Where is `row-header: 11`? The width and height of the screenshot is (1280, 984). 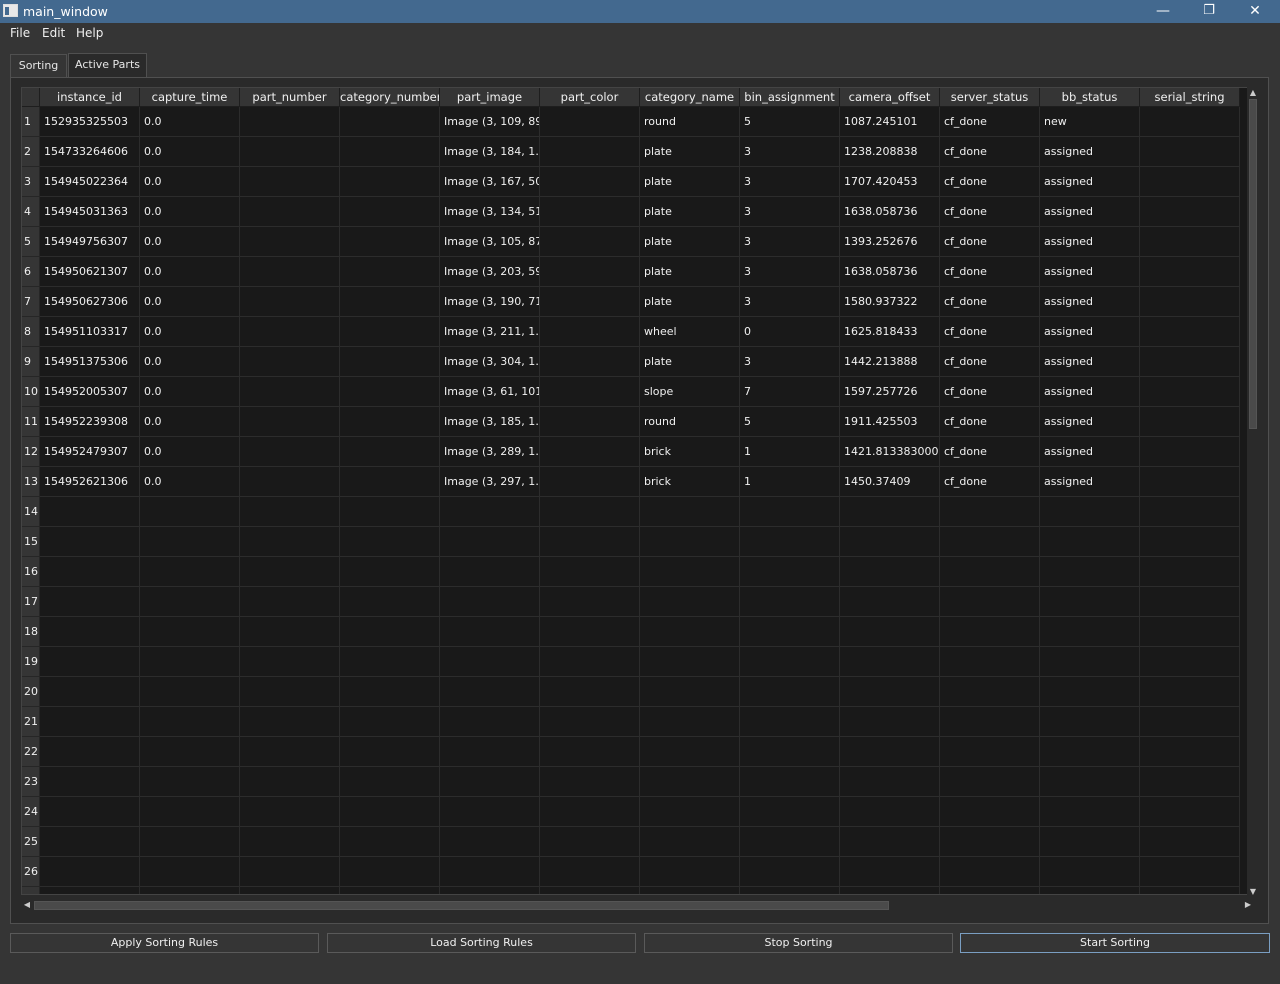 row-header: 11 is located at coordinates (31, 422).